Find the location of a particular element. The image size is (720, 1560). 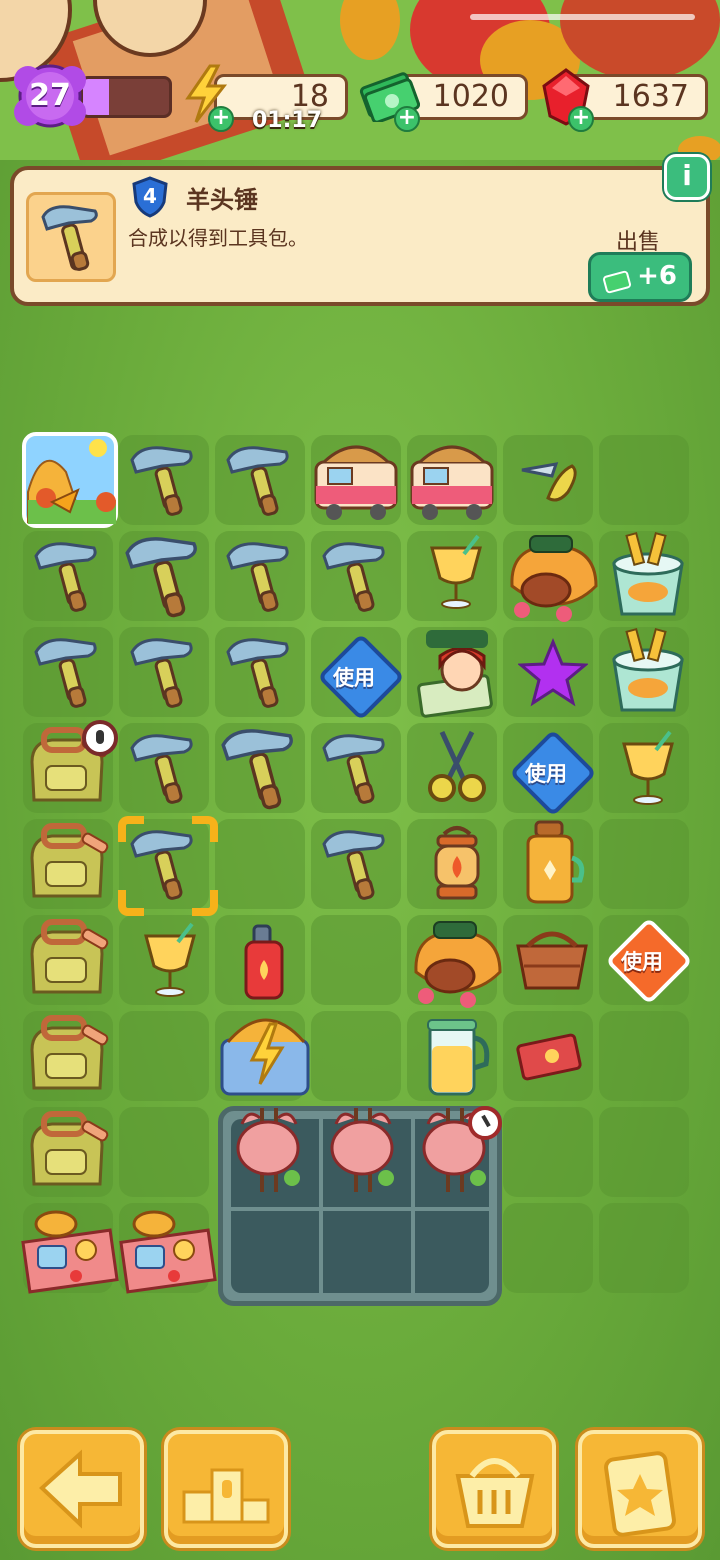

energy-chest-item is located at coordinates (266, 1054).